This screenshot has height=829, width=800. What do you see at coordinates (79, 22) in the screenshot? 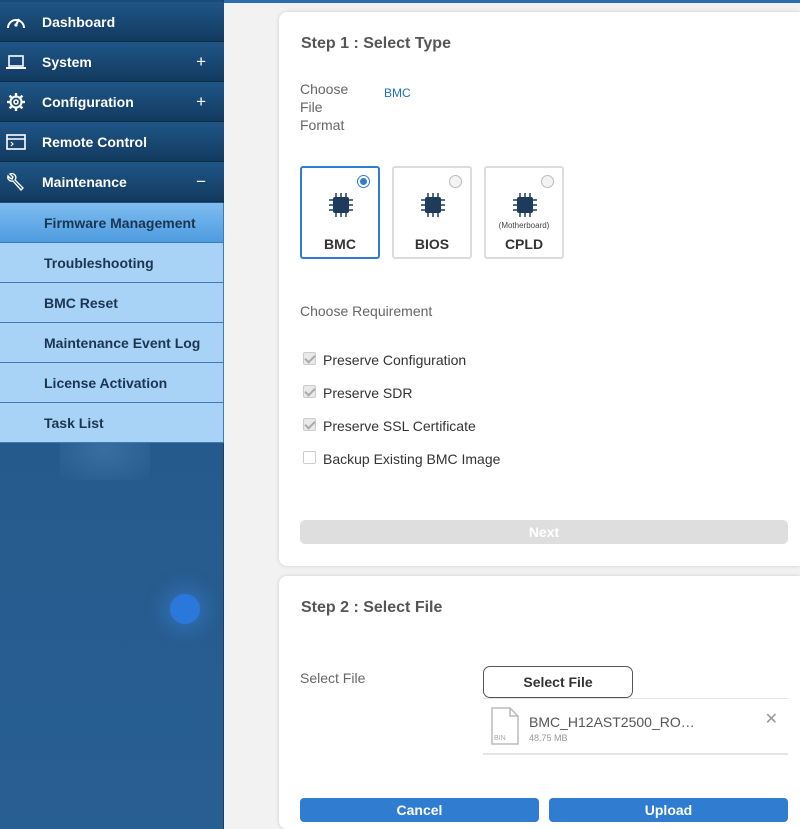
I see `sidebar-item-label: Dashboard` at bounding box center [79, 22].